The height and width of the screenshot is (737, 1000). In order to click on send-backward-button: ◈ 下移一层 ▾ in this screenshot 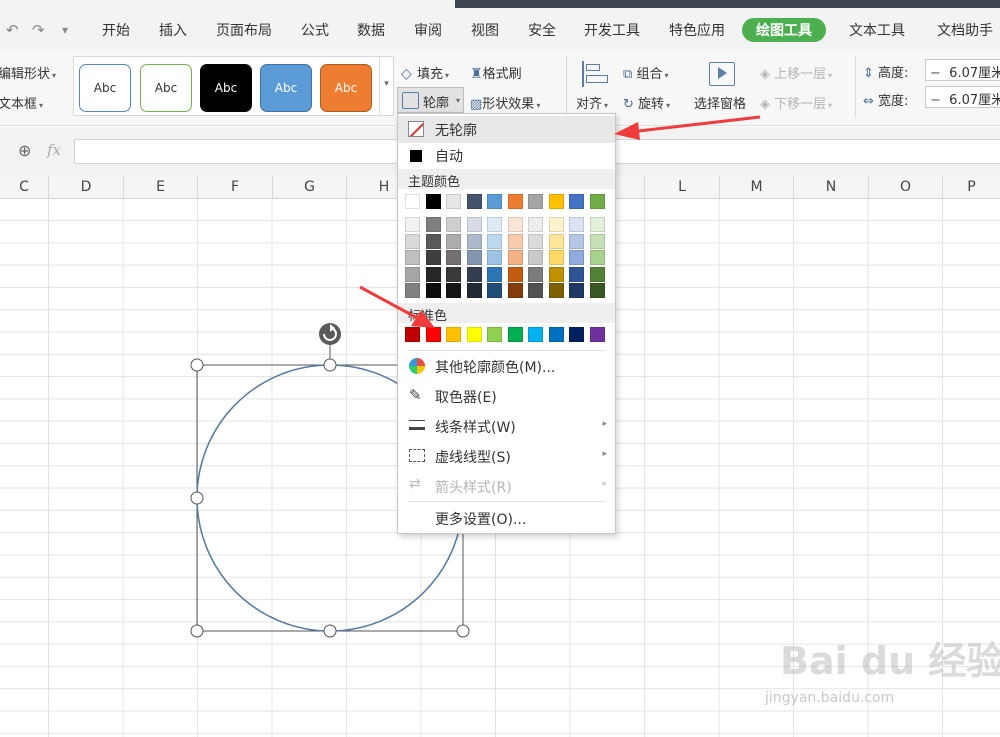, I will do `click(796, 102)`.